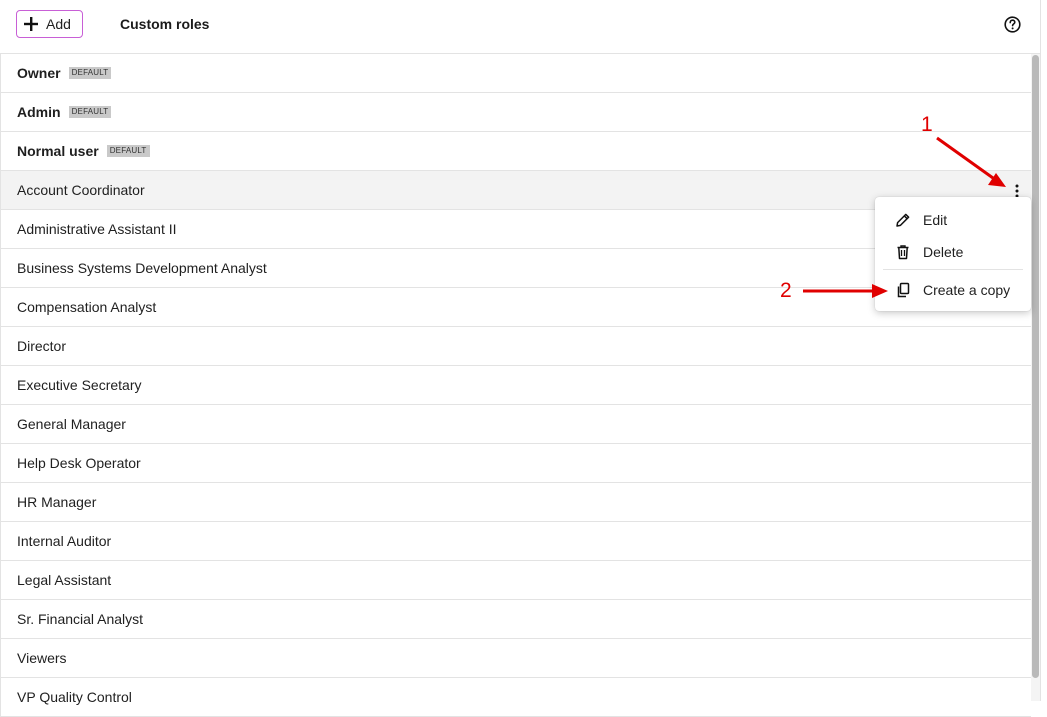 This screenshot has width=1047, height=717. Describe the element at coordinates (943, 252) in the screenshot. I see `delete-label: Delete` at that location.